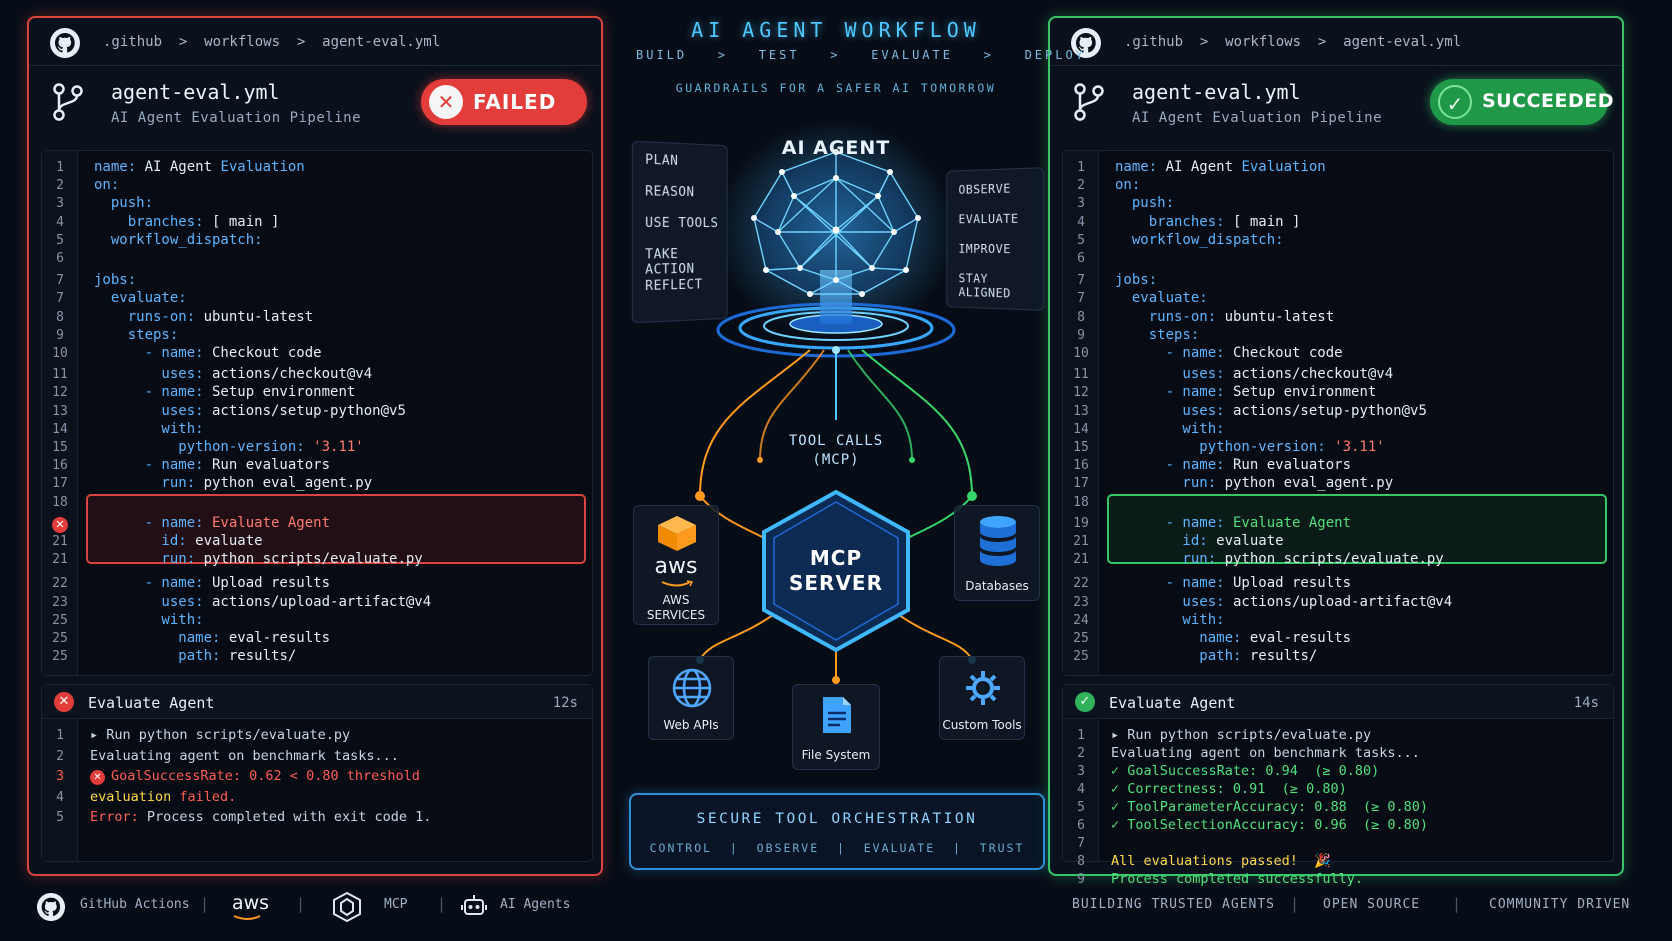 This screenshot has width=1672, height=941. Describe the element at coordinates (317, 241) in the screenshot. I see `code-line: 5 workflow_dispatch:` at that location.